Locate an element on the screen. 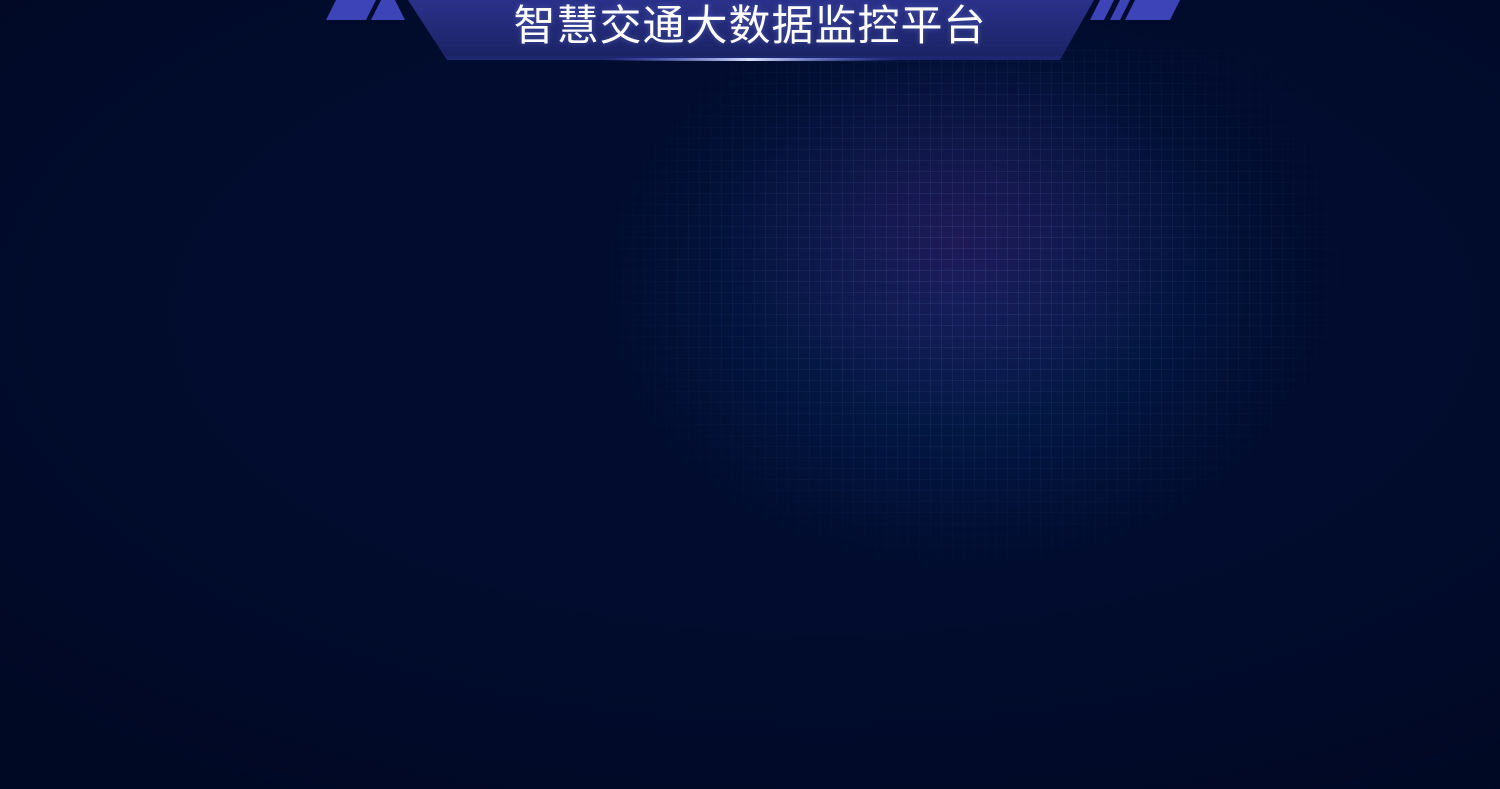  page-title: 智慧交通大数据监控平台 is located at coordinates (750, 25).